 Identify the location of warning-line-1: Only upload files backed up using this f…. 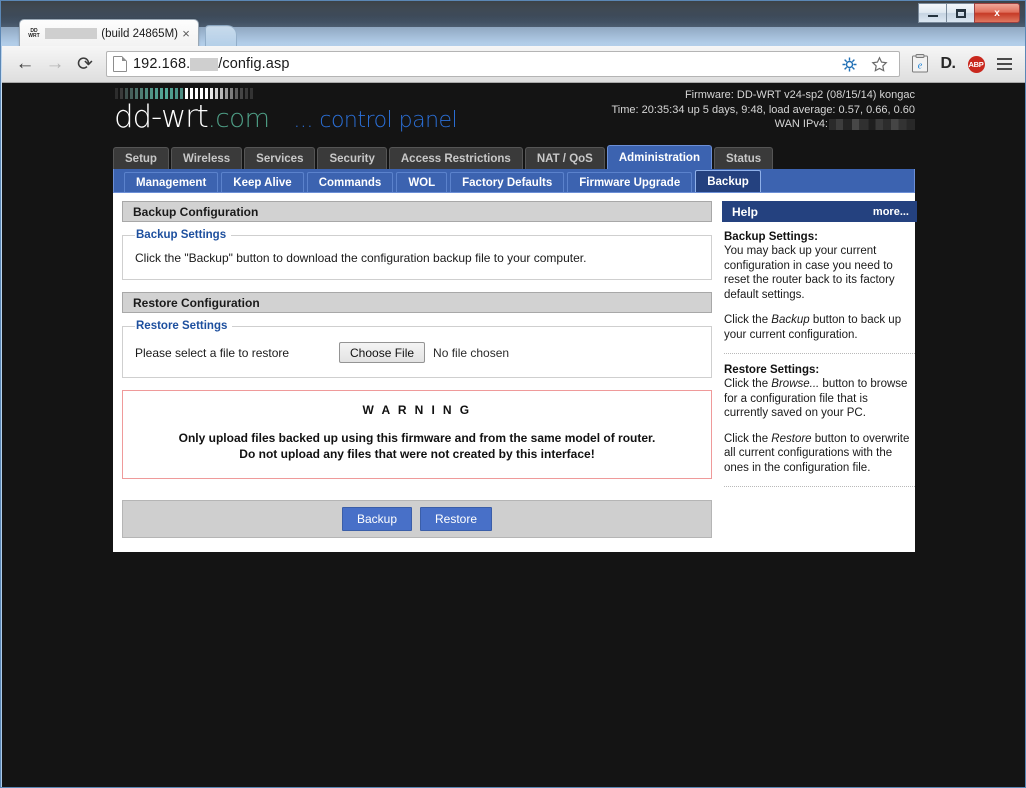
(417, 438).